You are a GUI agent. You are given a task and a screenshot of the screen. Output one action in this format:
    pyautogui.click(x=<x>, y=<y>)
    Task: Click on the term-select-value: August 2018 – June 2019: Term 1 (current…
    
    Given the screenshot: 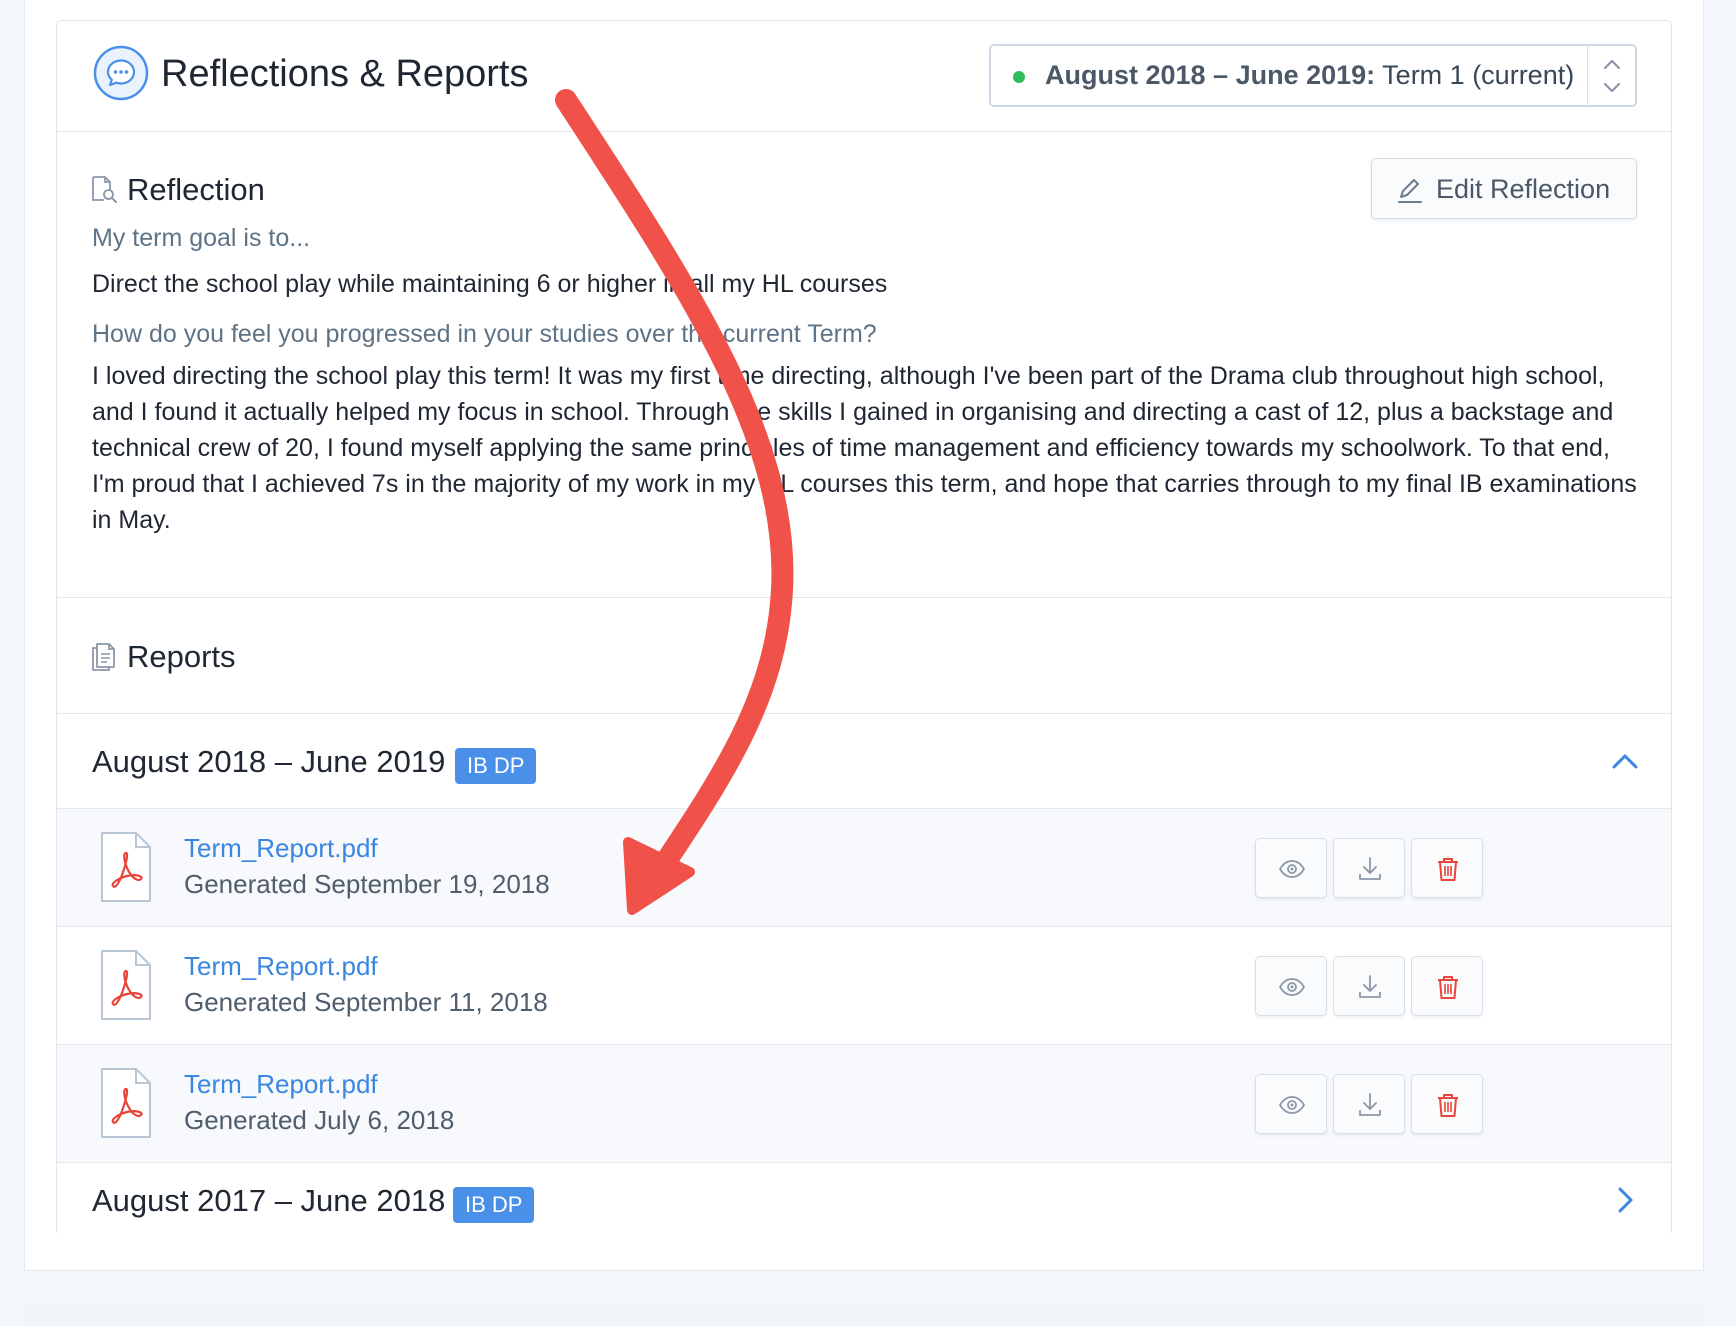 What is the action you would take?
    pyautogui.click(x=1309, y=75)
    